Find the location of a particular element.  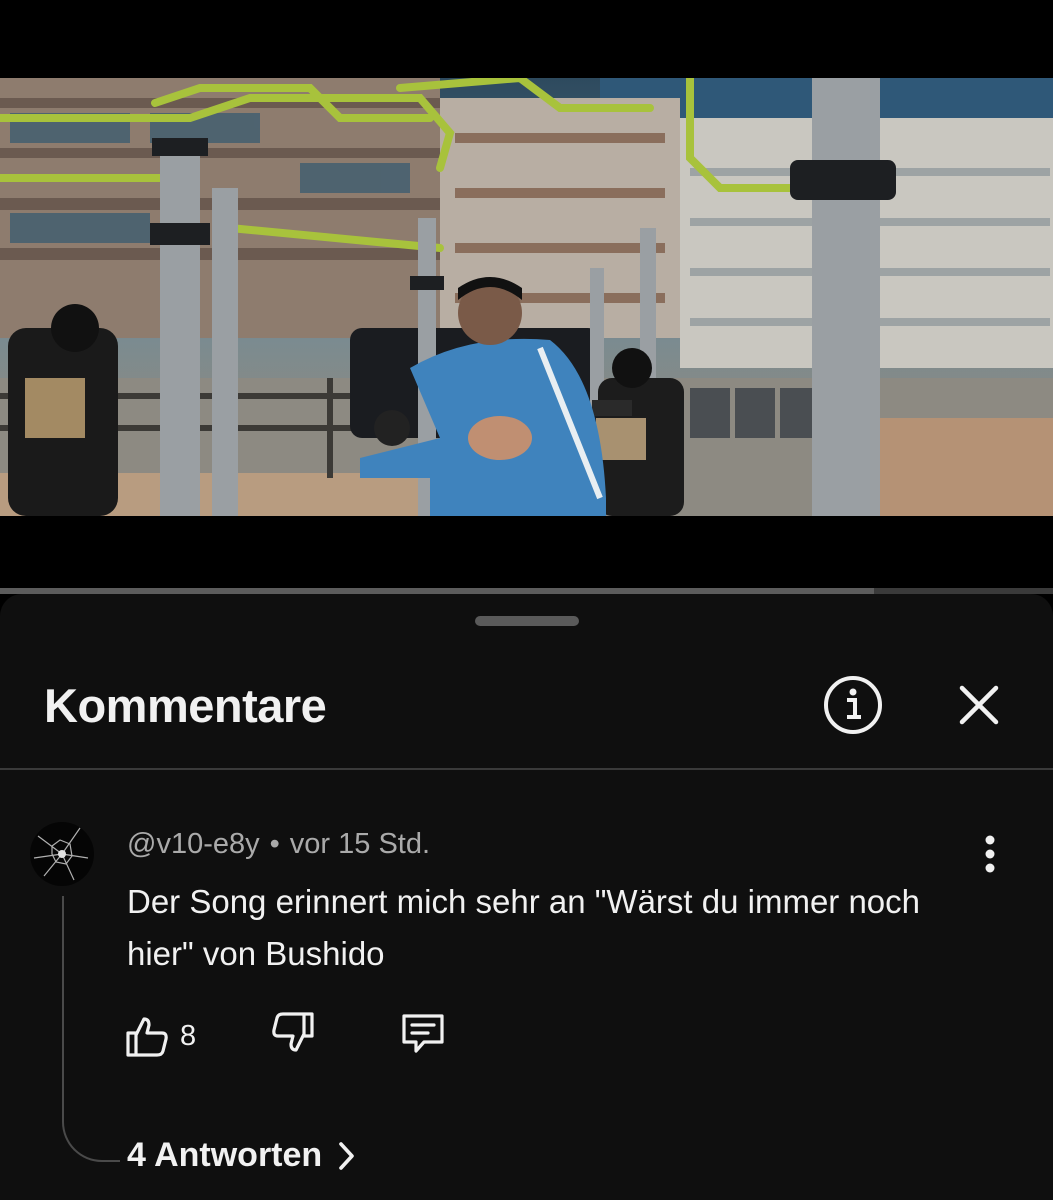

reply-icon is located at coordinates (423, 1033).